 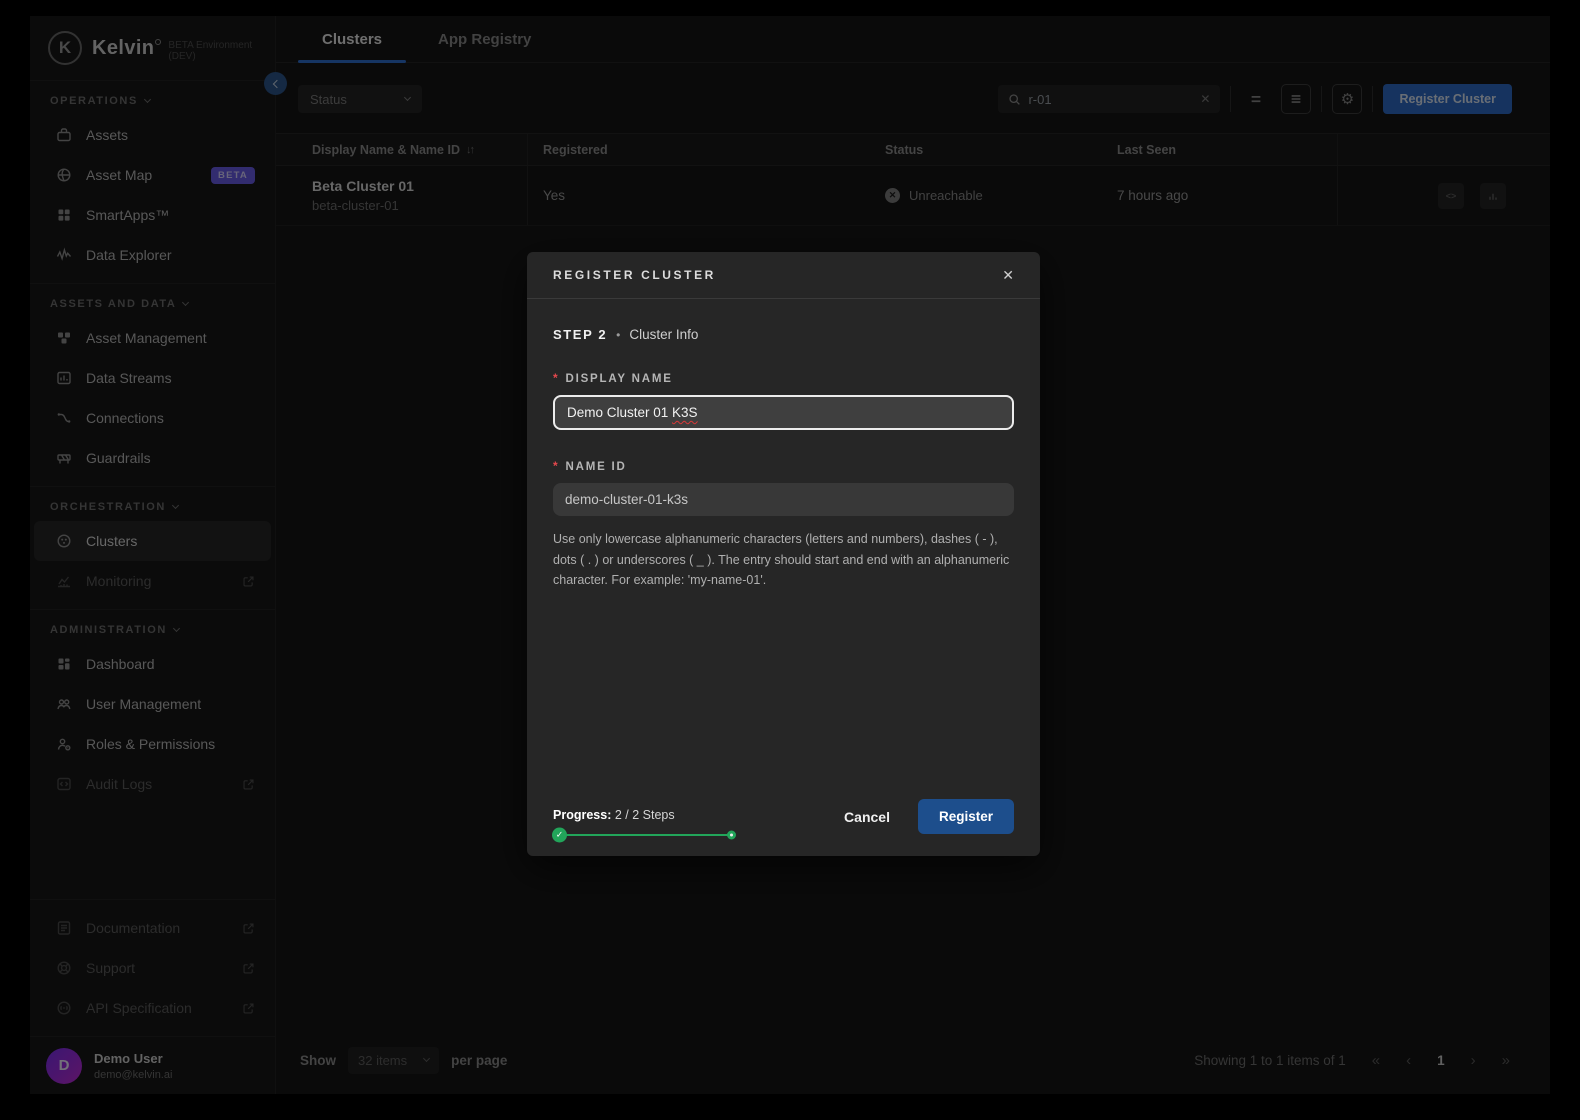 I want to click on modal-footer: Progress: 2 / 2 Steps ✓ Cancel Register, so click(x=783, y=827).